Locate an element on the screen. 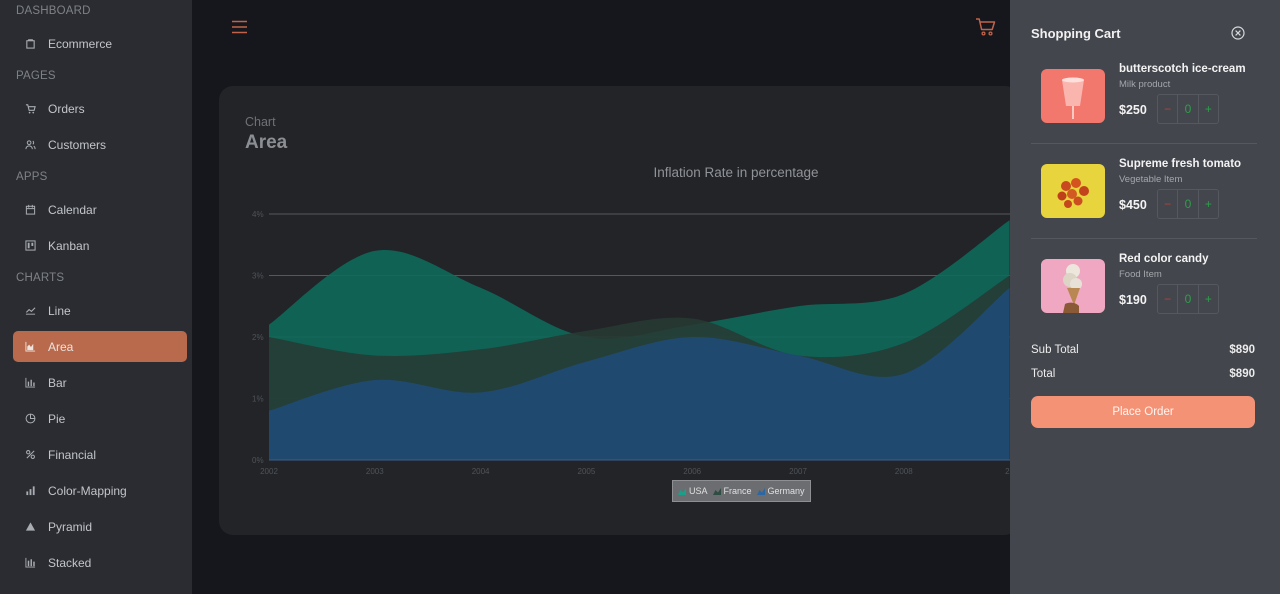 The image size is (1280, 594). total-label: Total is located at coordinates (1043, 374).